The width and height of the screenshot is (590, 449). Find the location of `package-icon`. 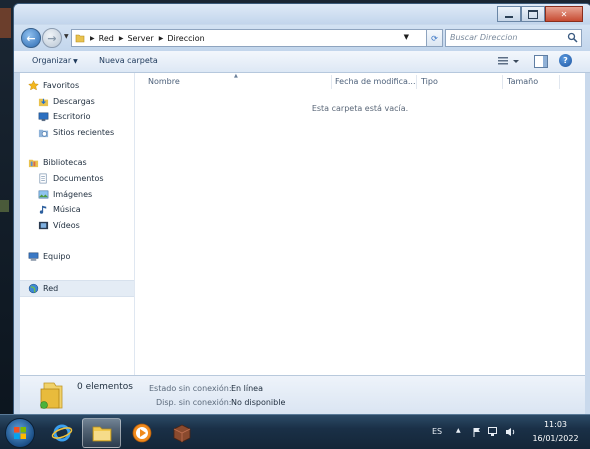

package-icon is located at coordinates (181, 433).